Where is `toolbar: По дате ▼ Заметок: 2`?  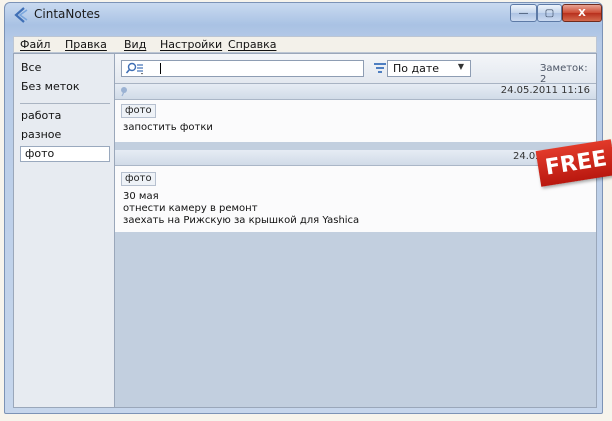
toolbar: По дате ▼ Заметок: 2 is located at coordinates (355, 69).